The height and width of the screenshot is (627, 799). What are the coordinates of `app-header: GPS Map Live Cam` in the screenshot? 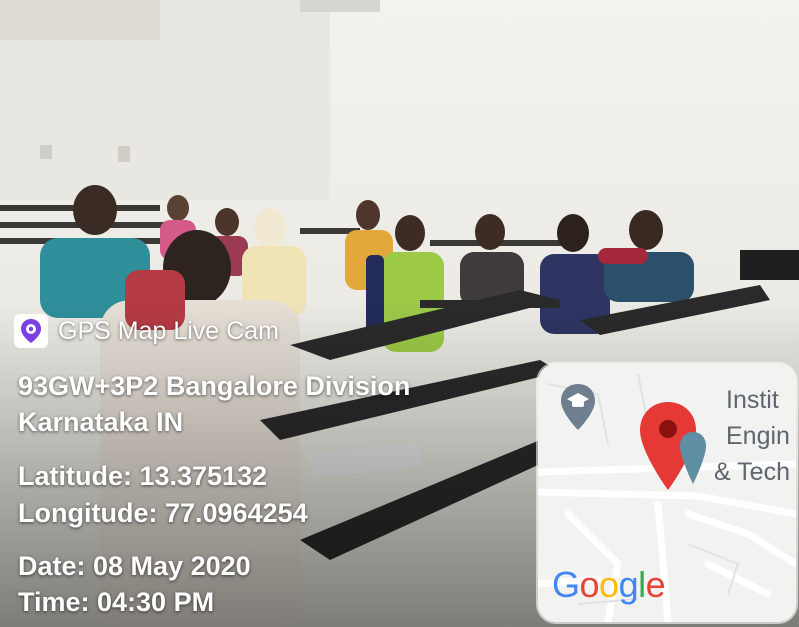 It's located at (146, 331).